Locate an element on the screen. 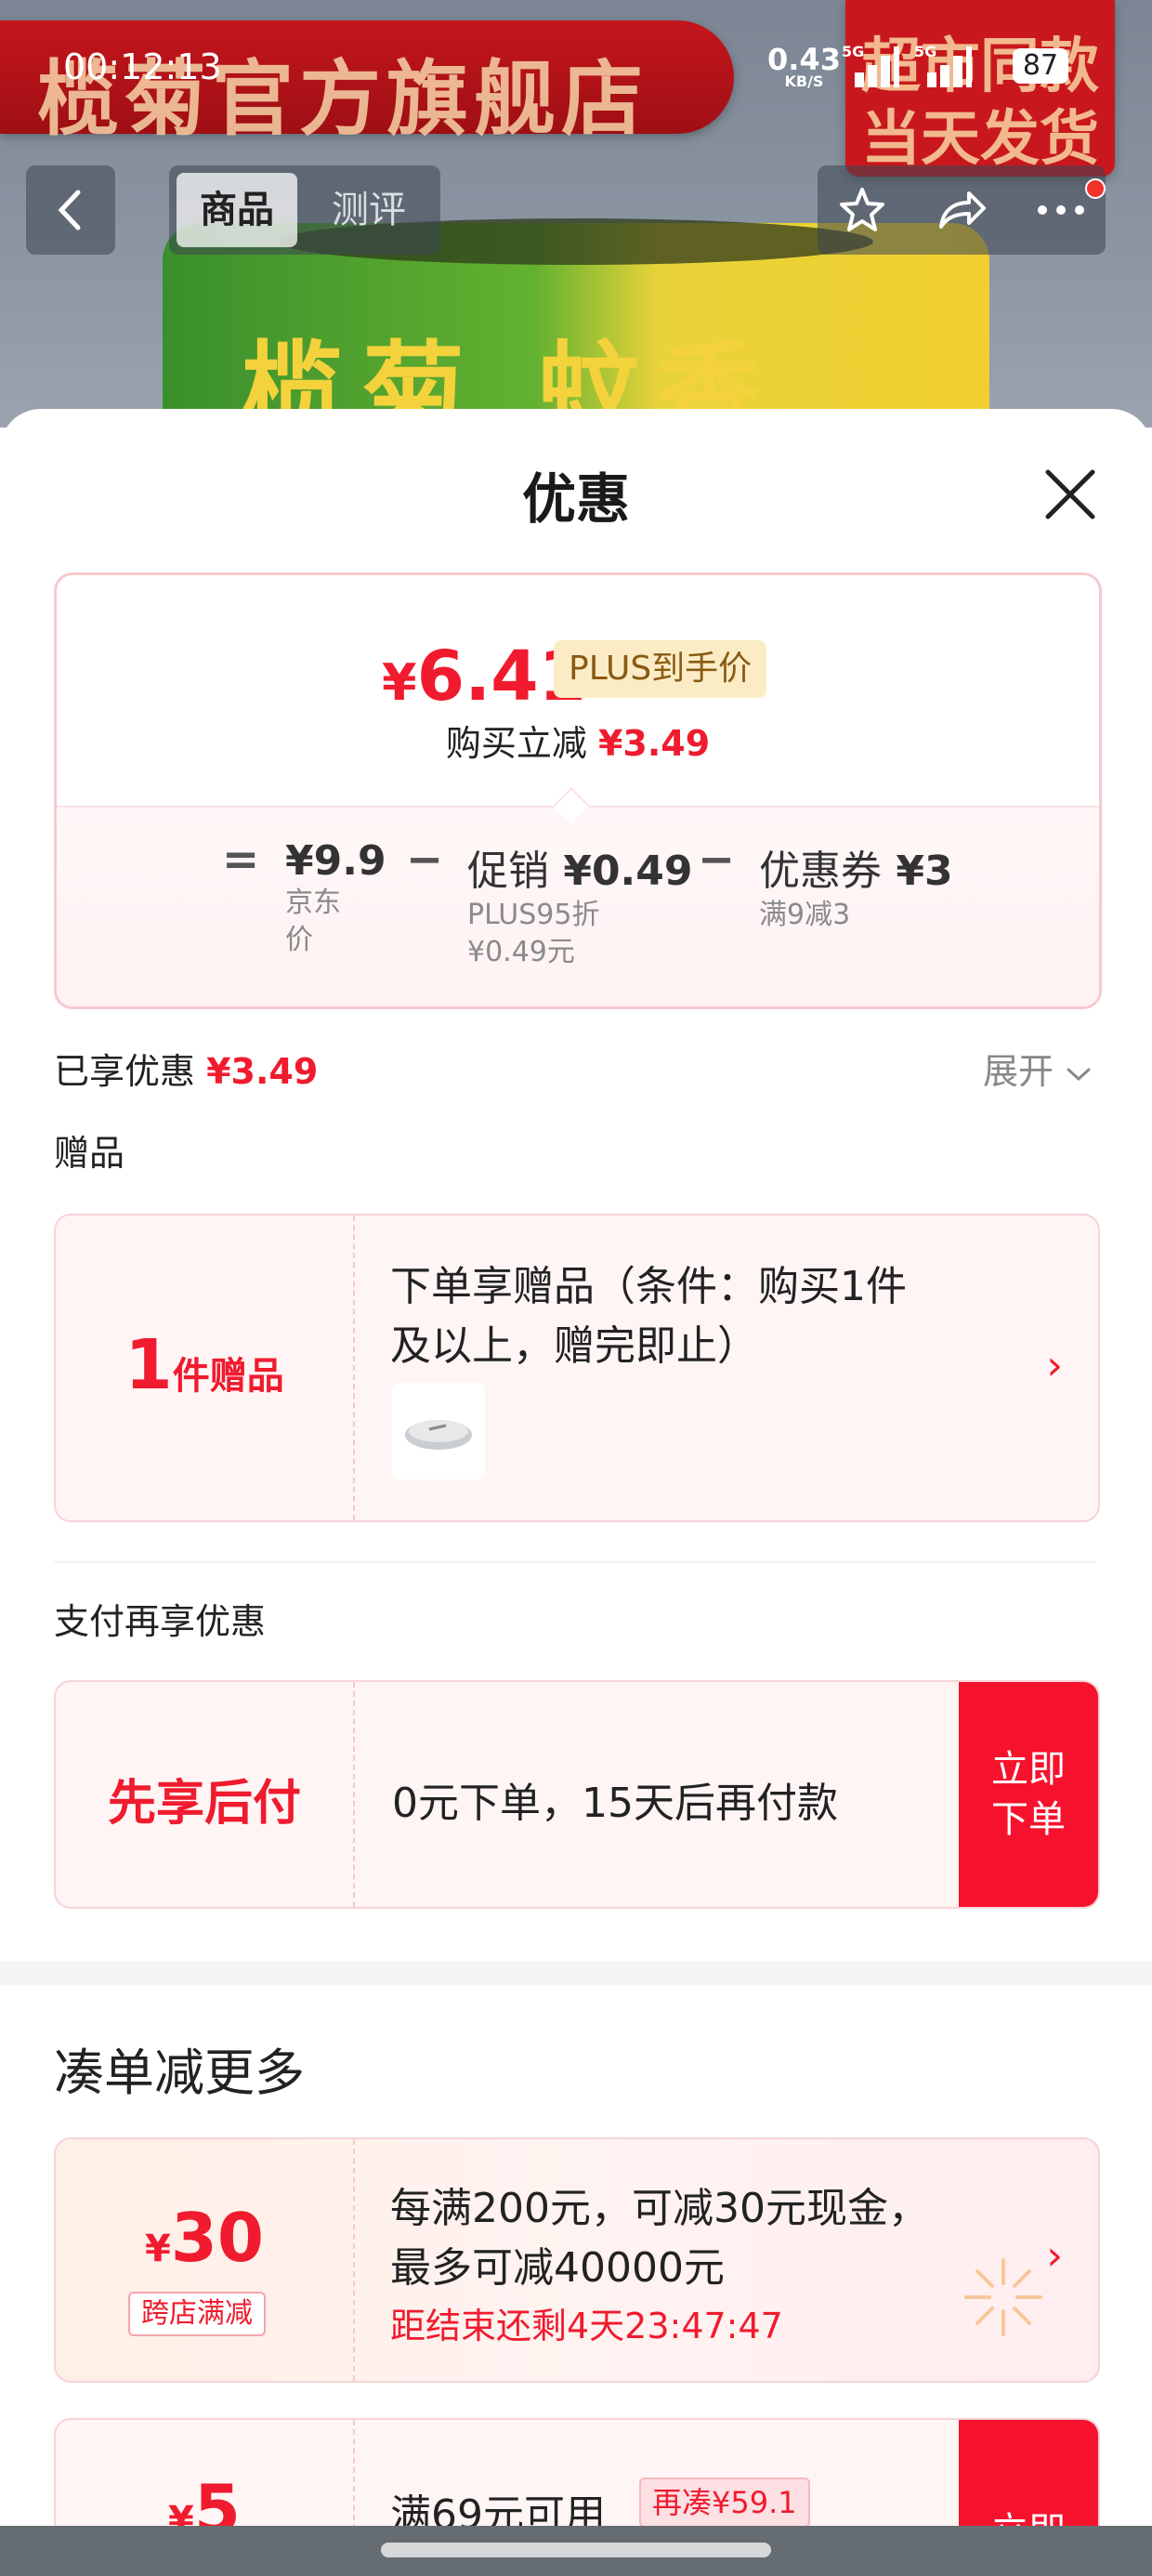 This screenshot has width=1152, height=2576. offer-line1: 每满200元，可减30元现金， is located at coordinates (659, 2208).